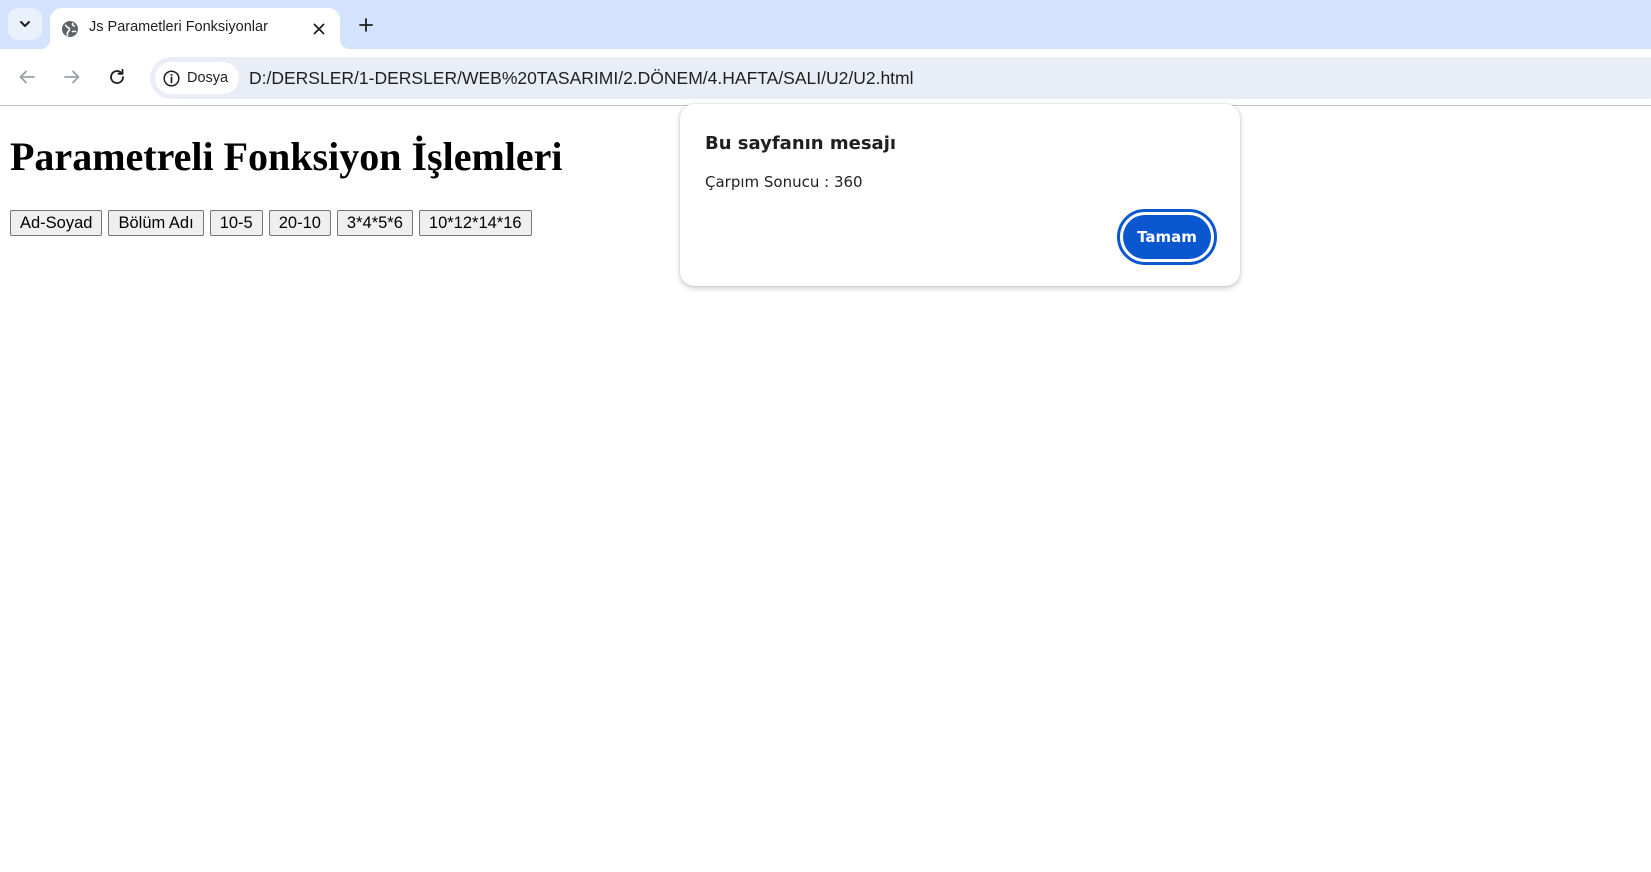  I want to click on bolum-adi-button: Bölüm Adı, so click(156, 223).